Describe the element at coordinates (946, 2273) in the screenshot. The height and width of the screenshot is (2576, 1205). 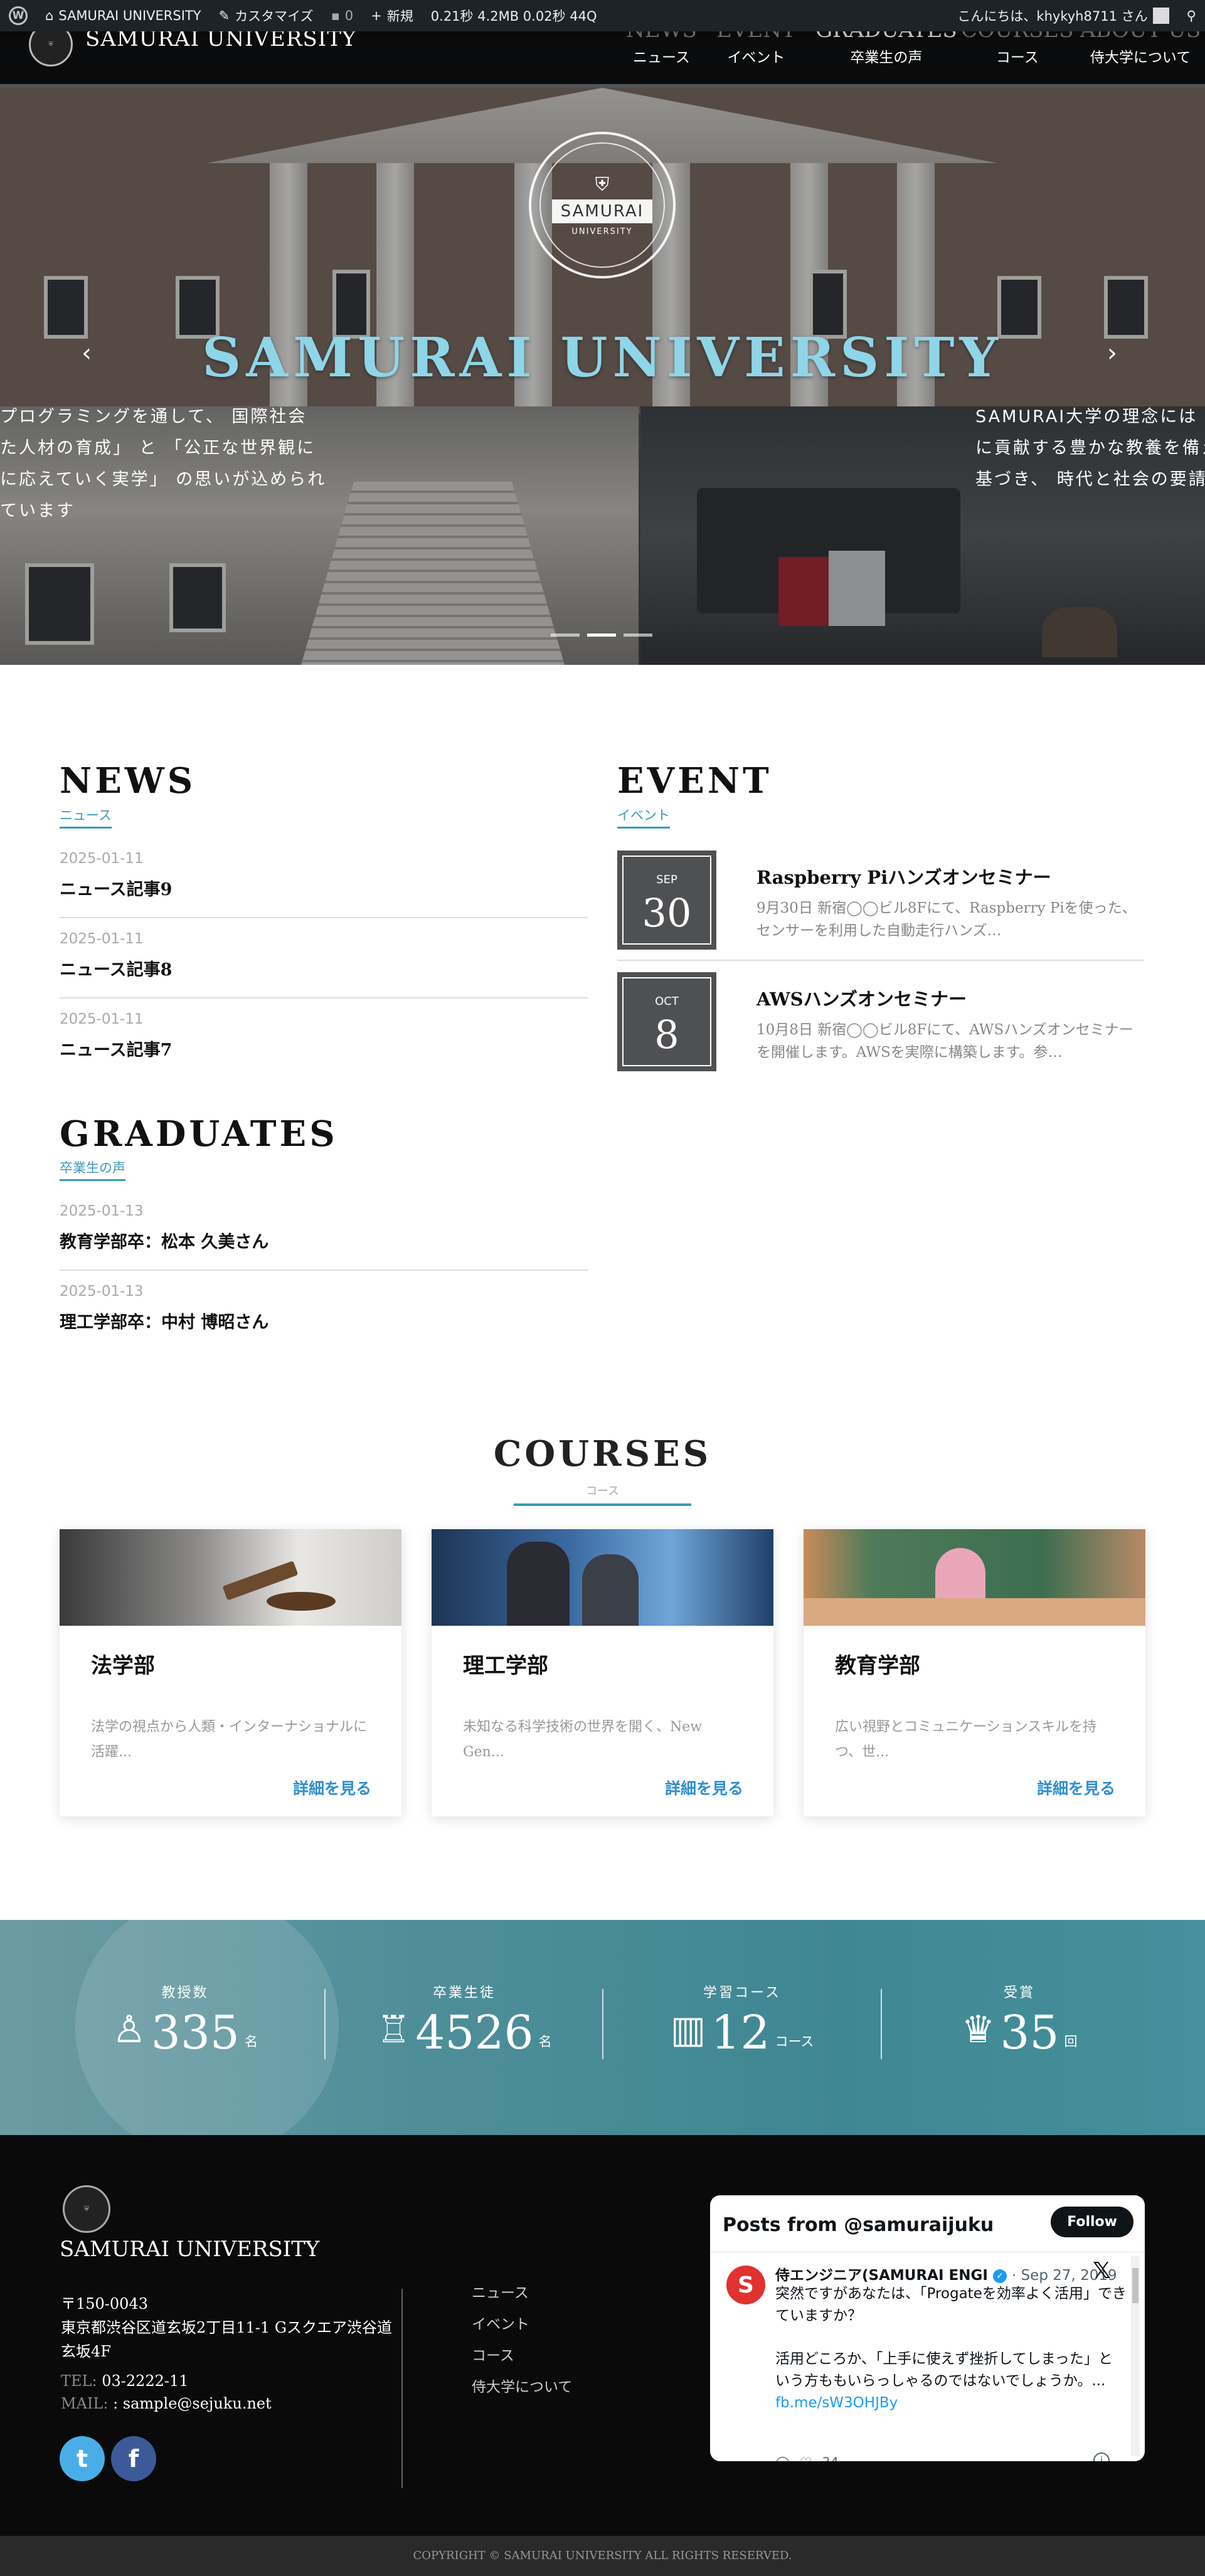
I see `tweet-author: 侍エンジニア(SAMURAI ENGI ✓ · Sep 27, 2019` at that location.